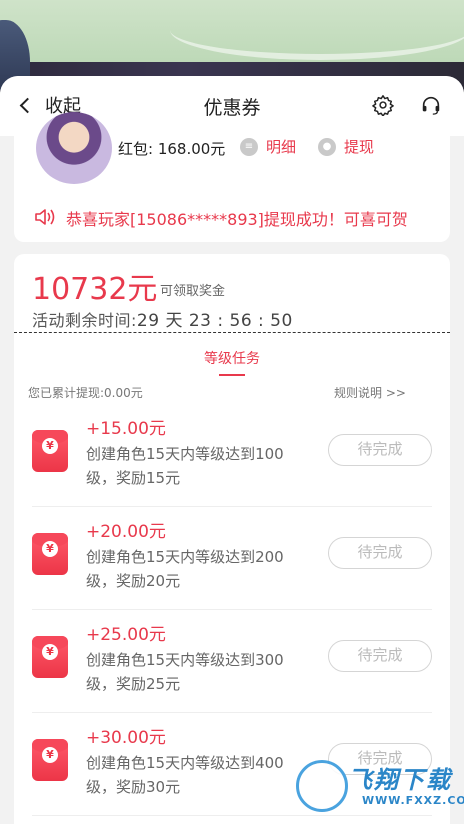 The width and height of the screenshot is (464, 824). Describe the element at coordinates (370, 392) in the screenshot. I see `rules-link: 规则说明 >>` at that location.